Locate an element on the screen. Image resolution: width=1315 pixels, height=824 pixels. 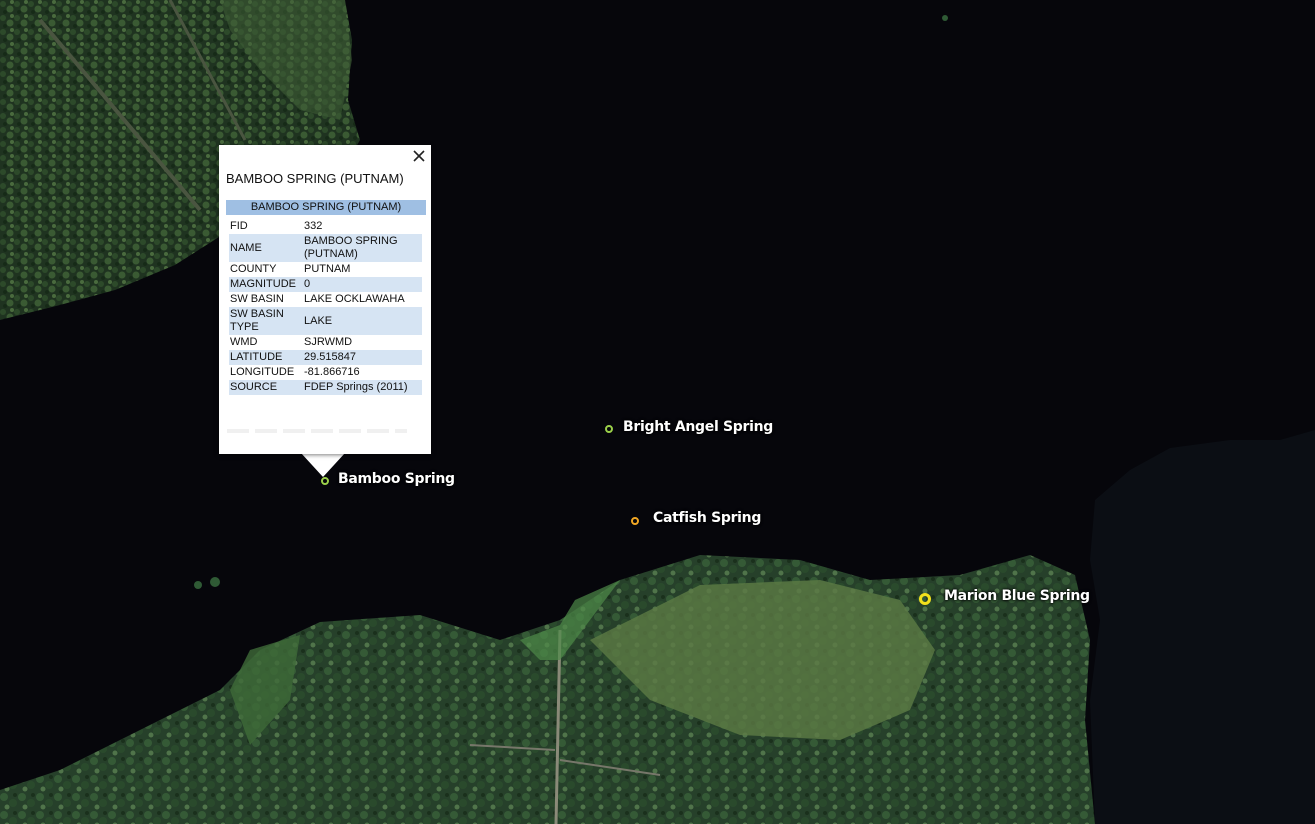
attribute-key: SOURCE is located at coordinates (266, 387).